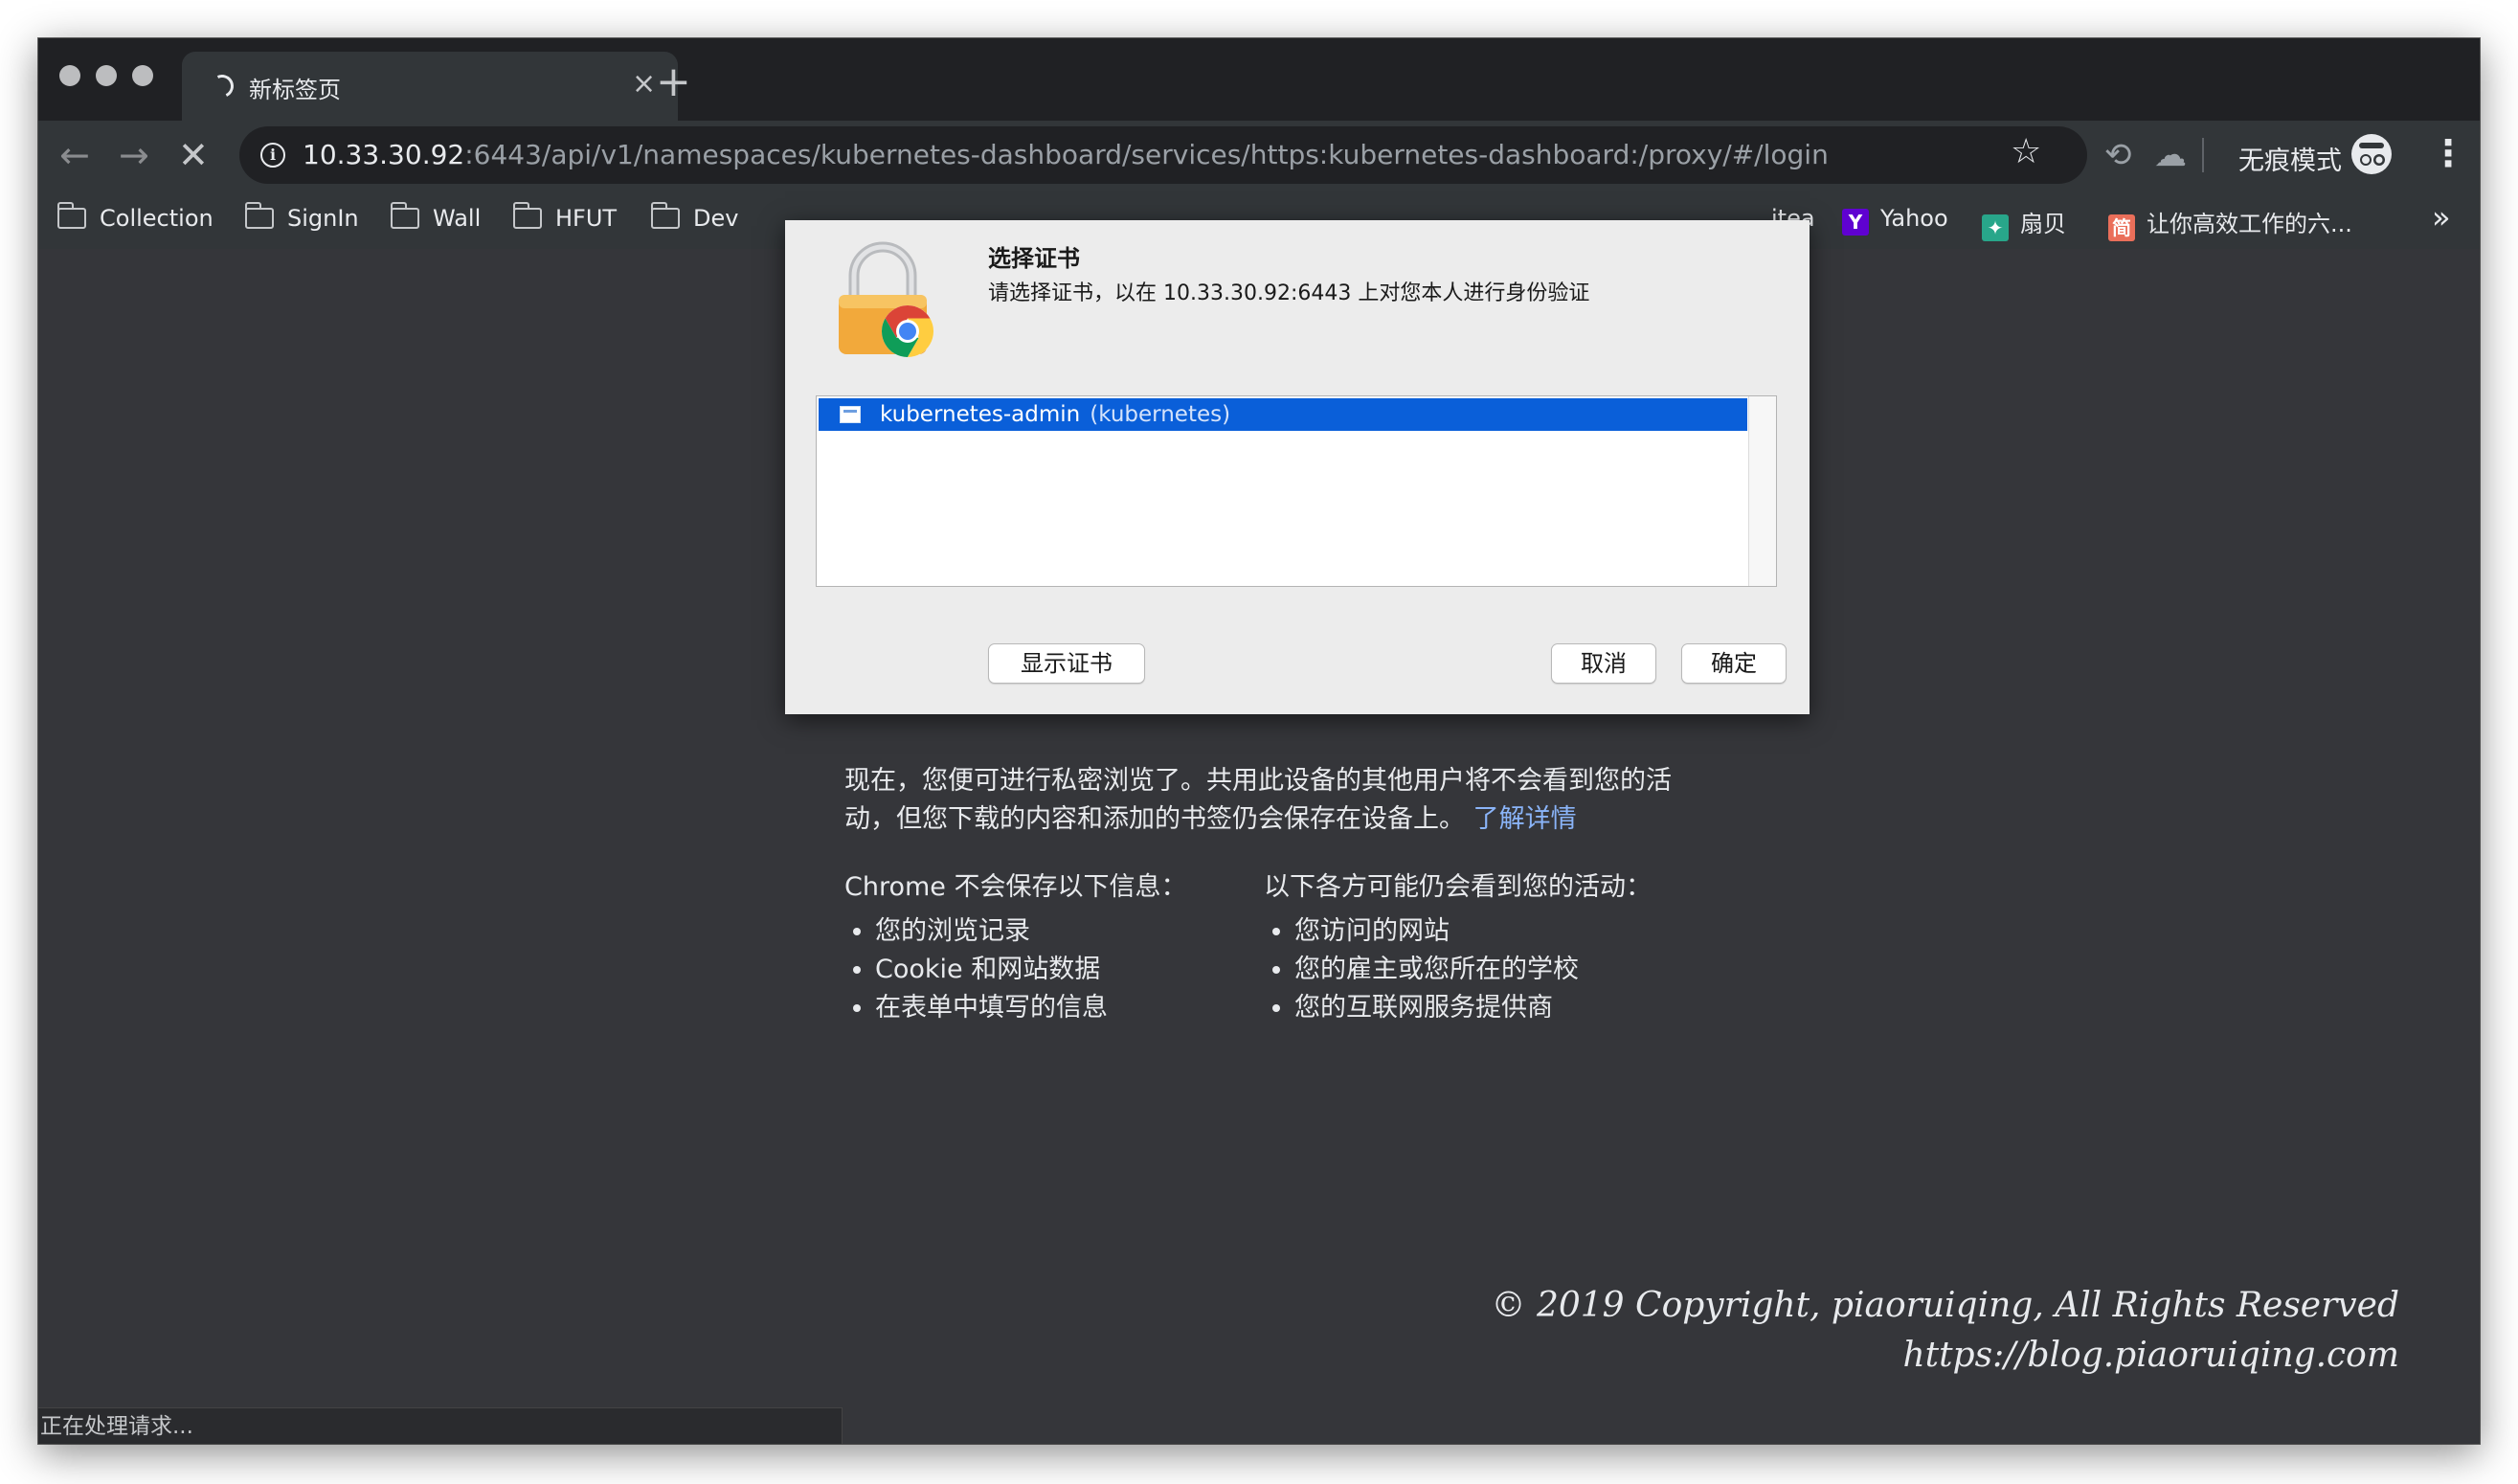 The width and height of the screenshot is (2518, 1484). I want to click on tab-new-tab: 新标签页 ×, so click(430, 86).